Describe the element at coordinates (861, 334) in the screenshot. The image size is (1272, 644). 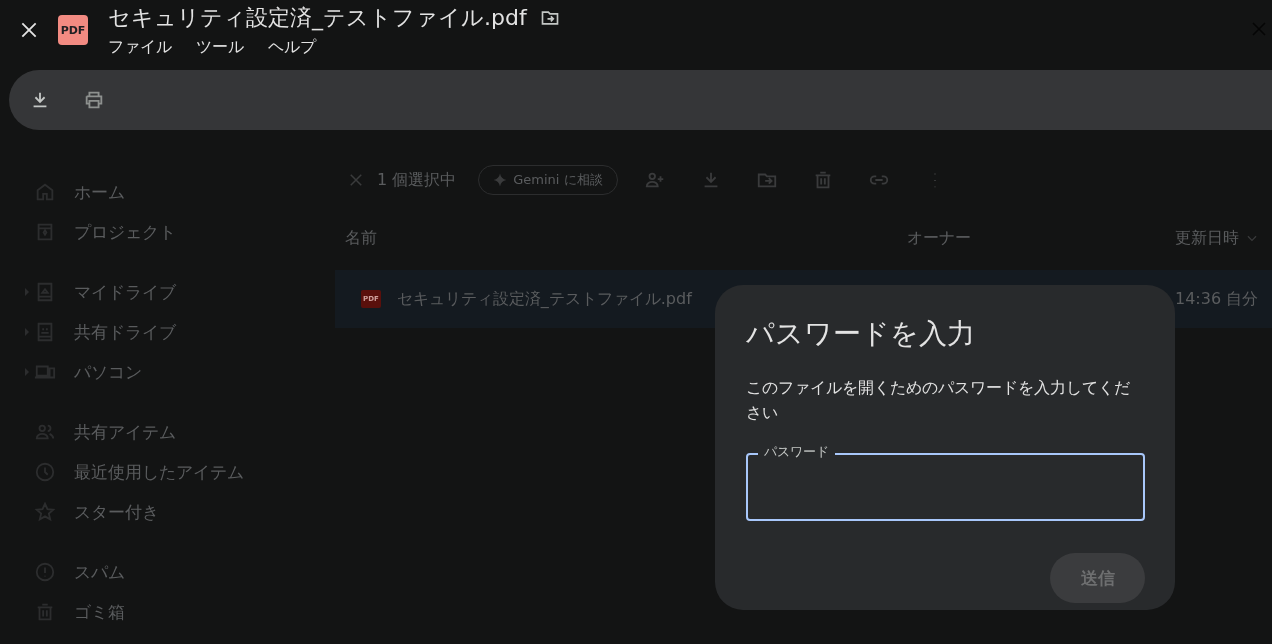
I see `dialog-title: パスワードを入力` at that location.